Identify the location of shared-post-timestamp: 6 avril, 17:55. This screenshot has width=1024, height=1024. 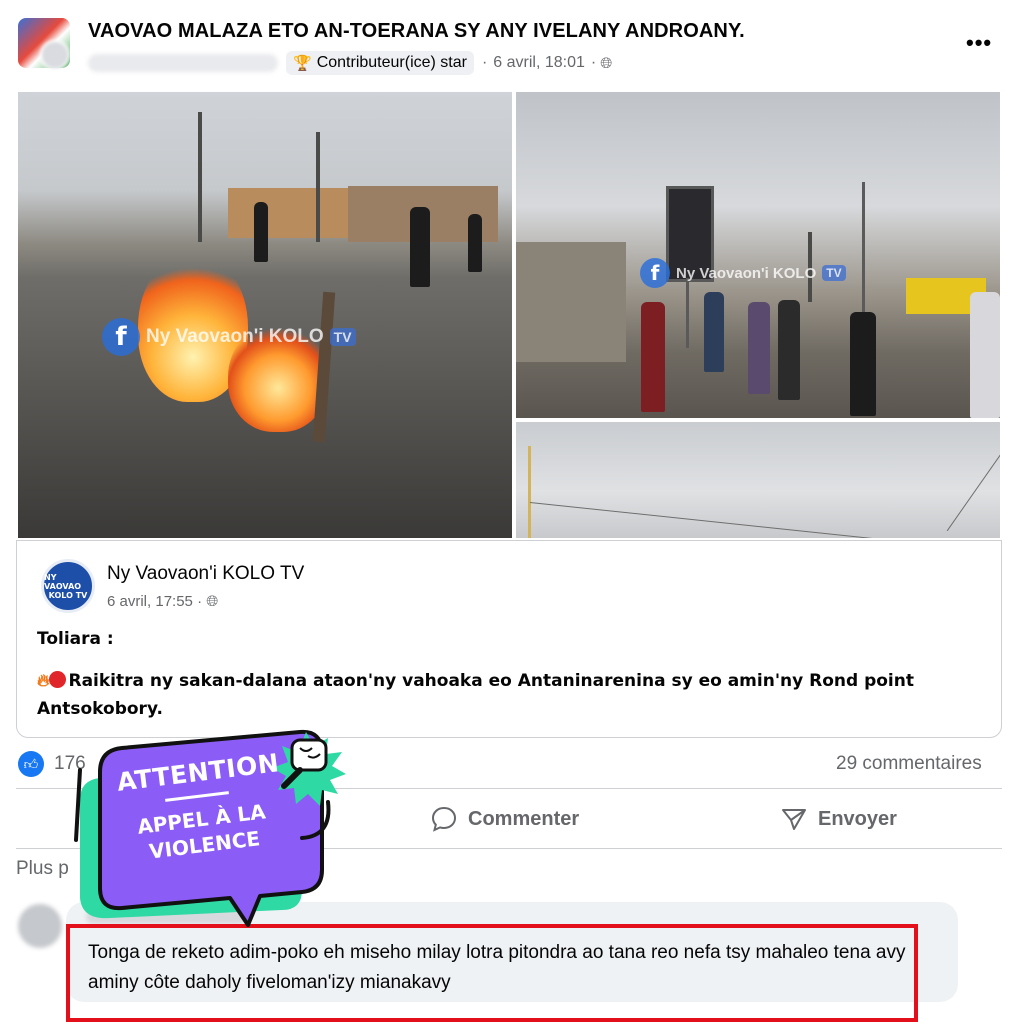
(150, 601).